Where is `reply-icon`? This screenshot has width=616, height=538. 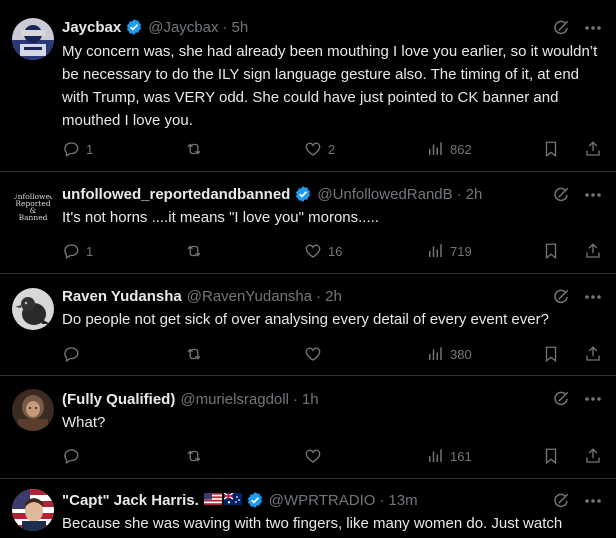
reply-icon is located at coordinates (71, 251).